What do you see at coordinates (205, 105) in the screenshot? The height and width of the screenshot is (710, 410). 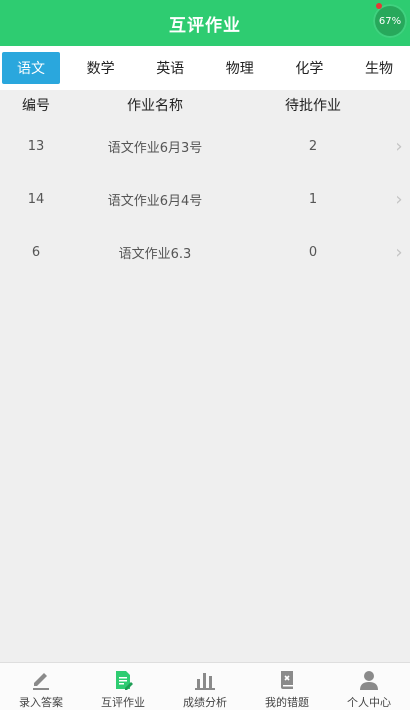 I see `table-header: 编号 作业名称 待批作业` at bounding box center [205, 105].